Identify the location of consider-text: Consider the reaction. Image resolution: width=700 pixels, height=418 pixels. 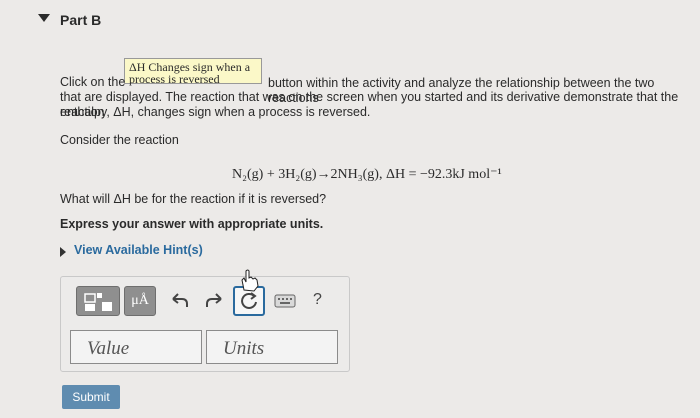
(119, 140).